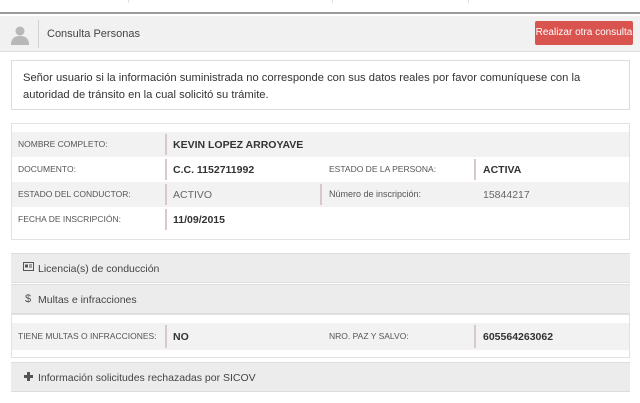 The width and height of the screenshot is (640, 403). I want to click on field-label: ESTADO DE LA PERSONA:, so click(383, 169).